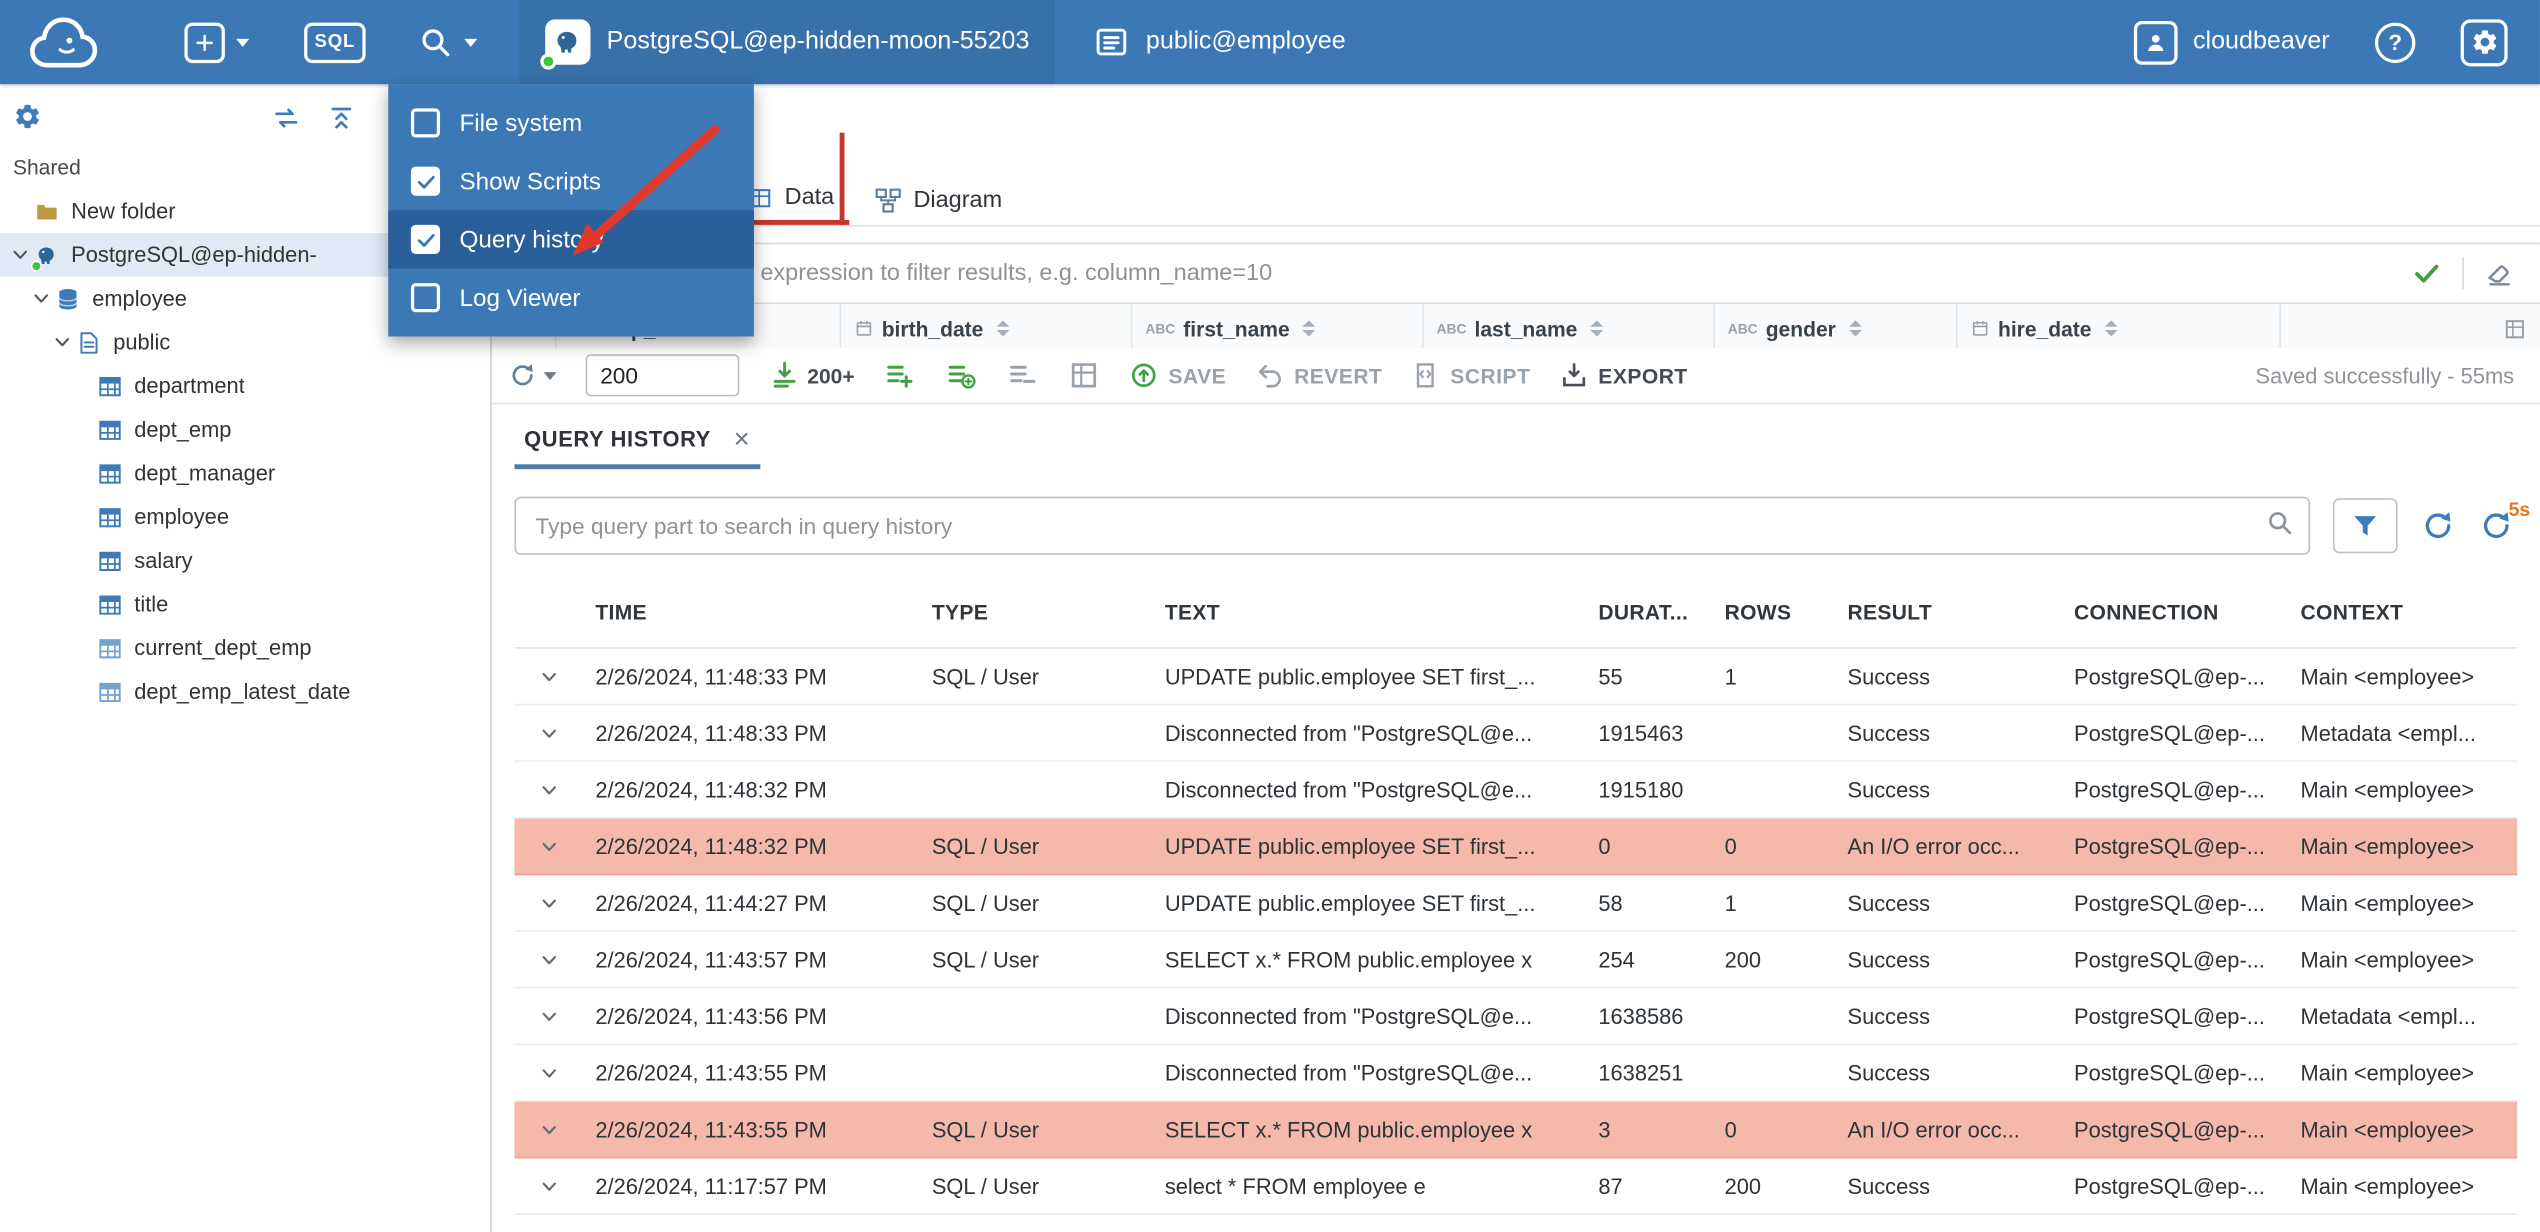 This screenshot has width=2540, height=1232. I want to click on tree-item-employee: employee, so click(245, 517).